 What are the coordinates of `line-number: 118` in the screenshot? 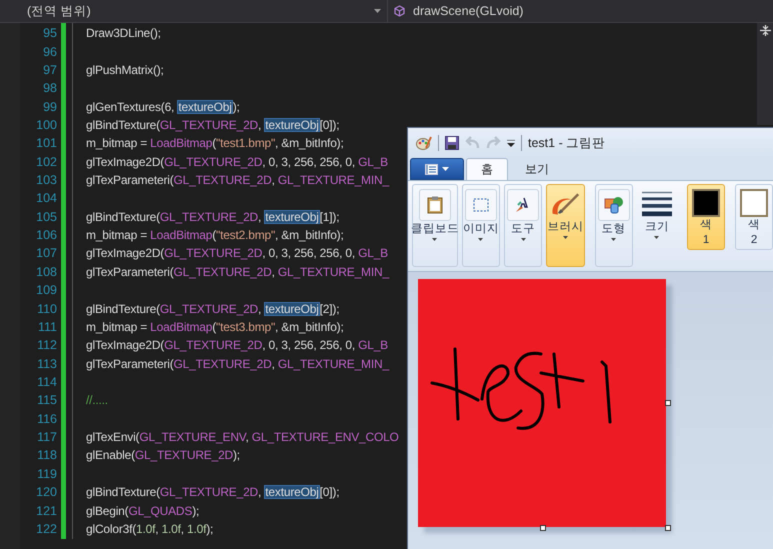 It's located at (47, 455).